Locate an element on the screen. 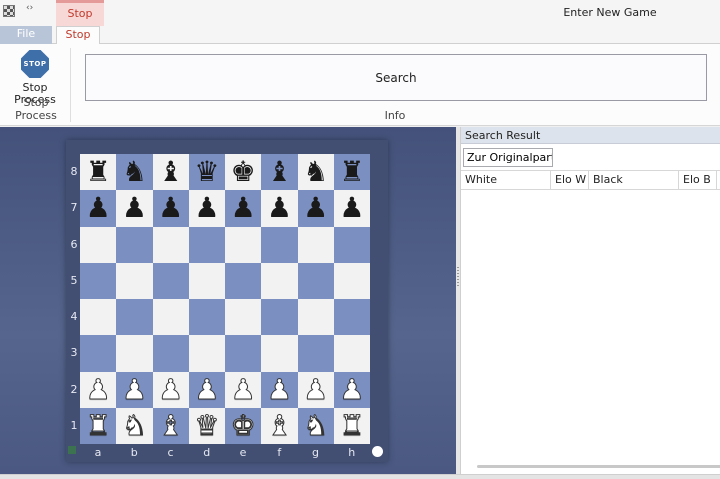 This screenshot has height=479, width=720. black-queen-icon: ♛ is located at coordinates (206, 172).